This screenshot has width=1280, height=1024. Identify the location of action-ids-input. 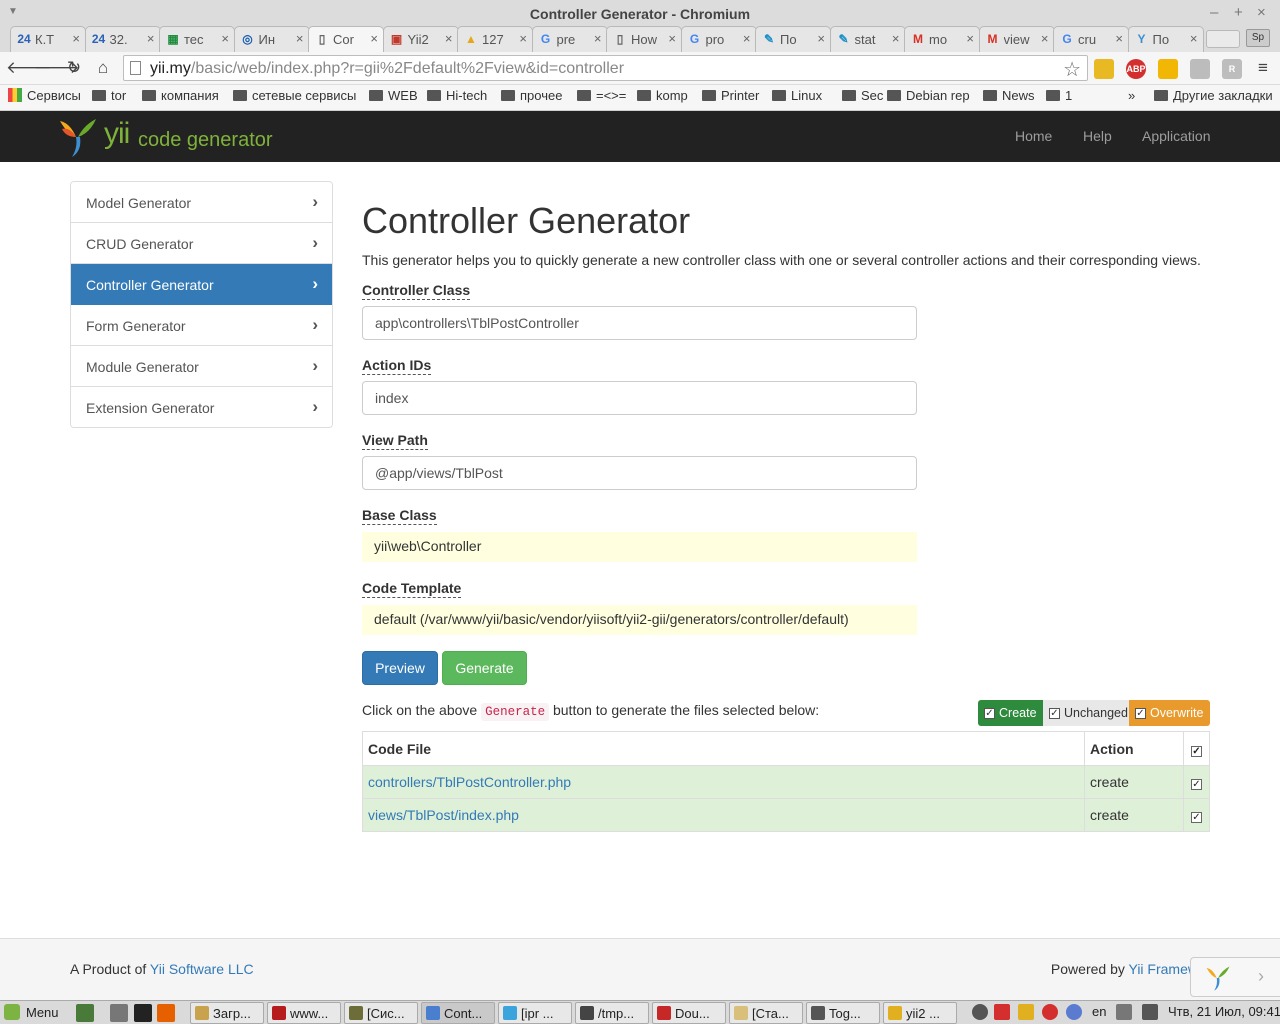
(639, 398).